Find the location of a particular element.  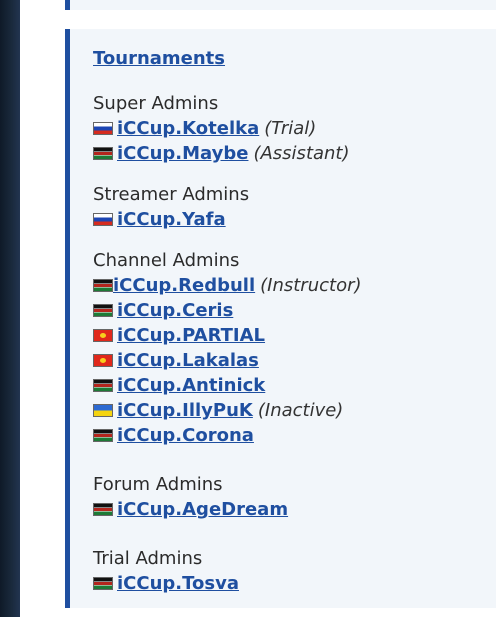

admin-link: iCCup.Corona is located at coordinates (185, 435).